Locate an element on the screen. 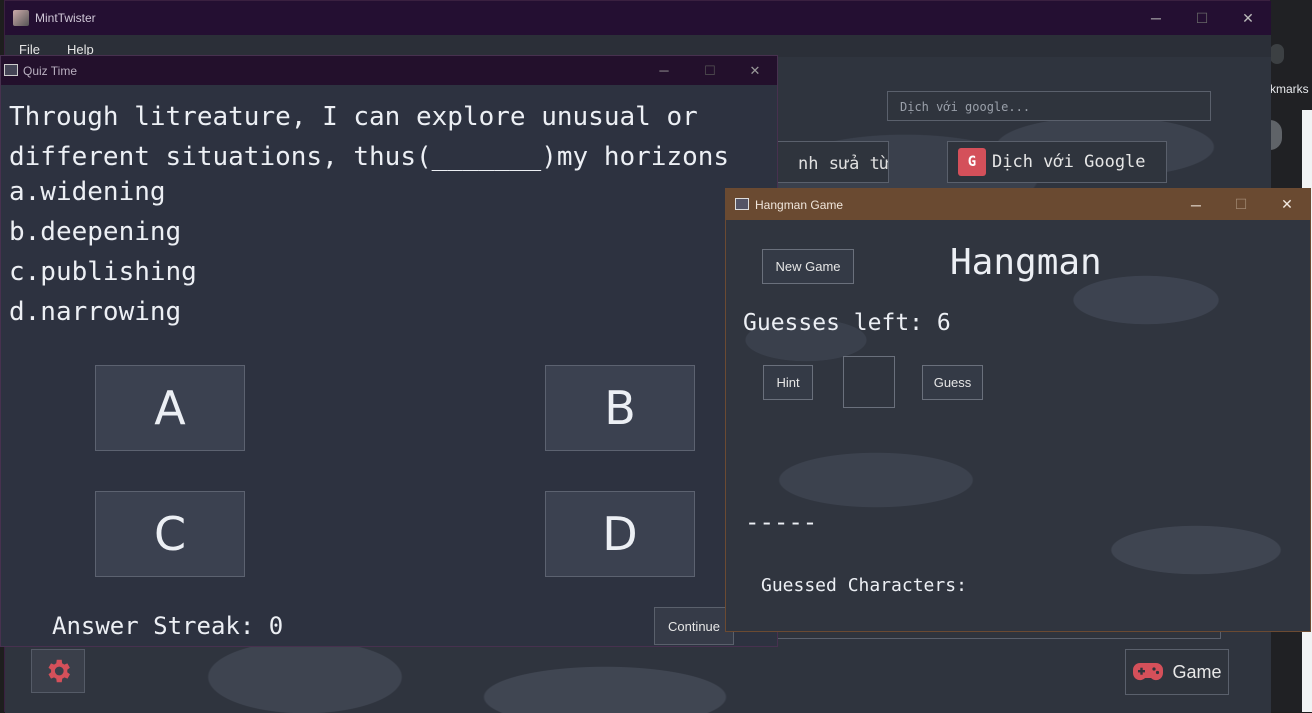 This screenshot has height=713, width=1312. google-translate-button: G Dịch với Google is located at coordinates (1057, 162).